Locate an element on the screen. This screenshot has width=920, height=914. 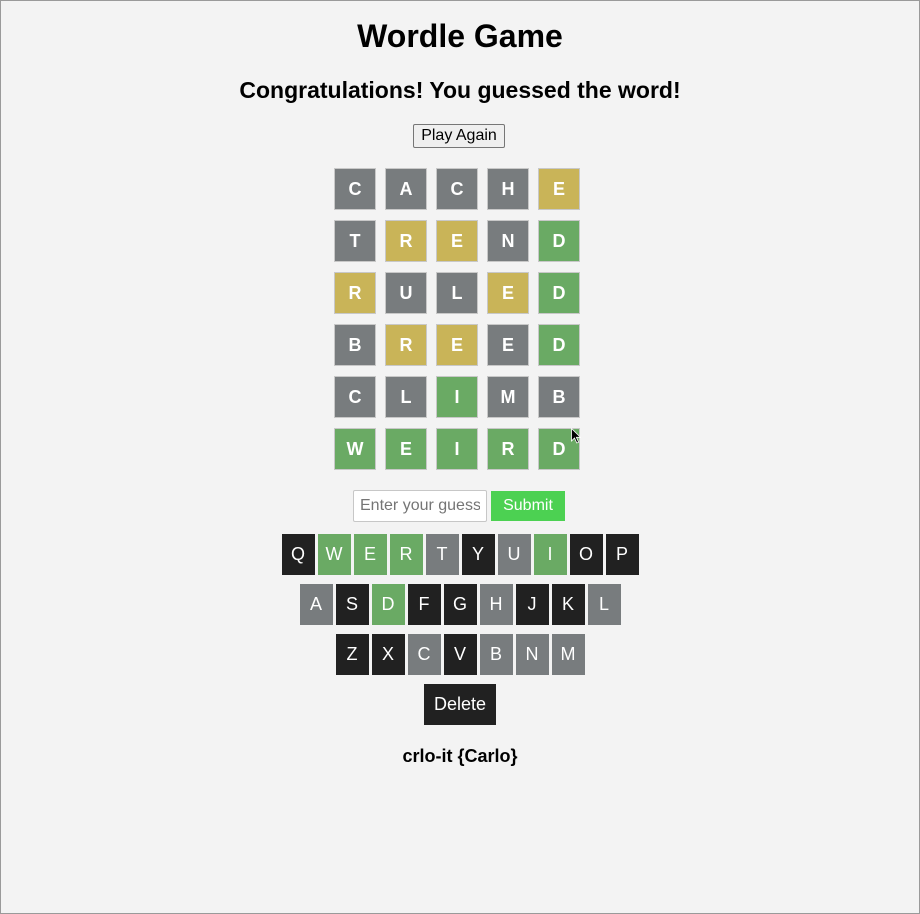
board-tile: M is located at coordinates (508, 397).